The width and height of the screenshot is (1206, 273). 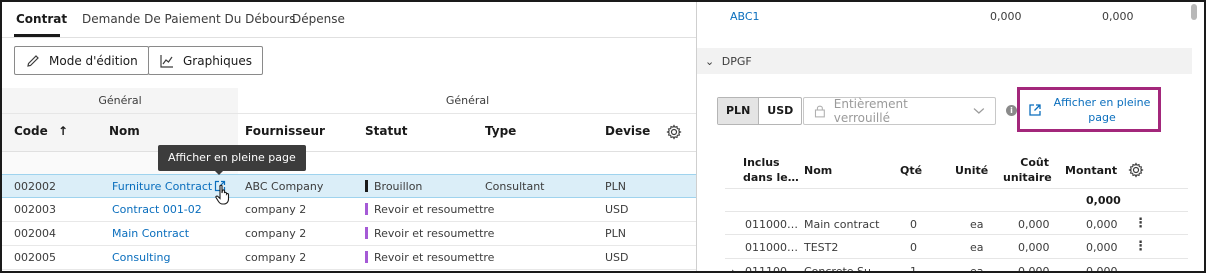 What do you see at coordinates (821, 247) in the screenshot?
I see `cell-name: TEST2` at bounding box center [821, 247].